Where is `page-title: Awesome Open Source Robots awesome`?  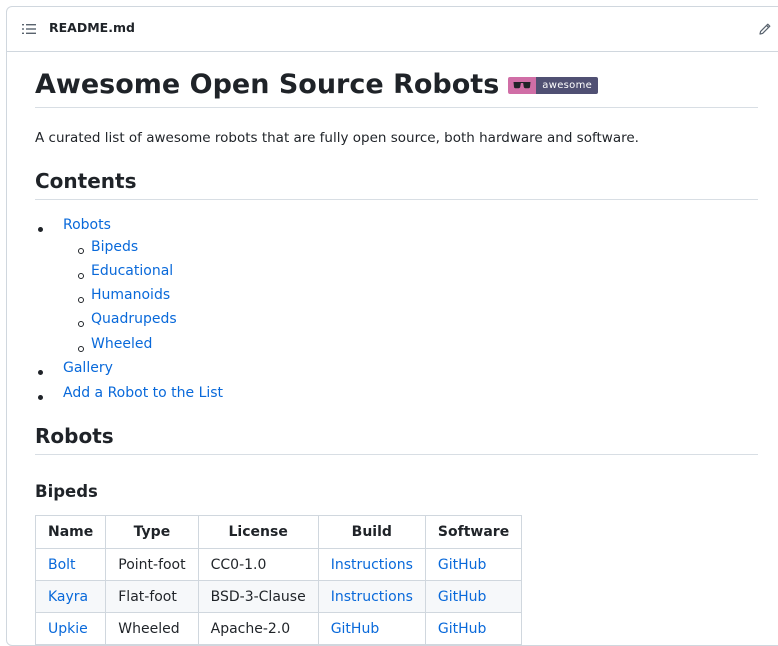 page-title: Awesome Open Source Robots awesome is located at coordinates (396, 88).